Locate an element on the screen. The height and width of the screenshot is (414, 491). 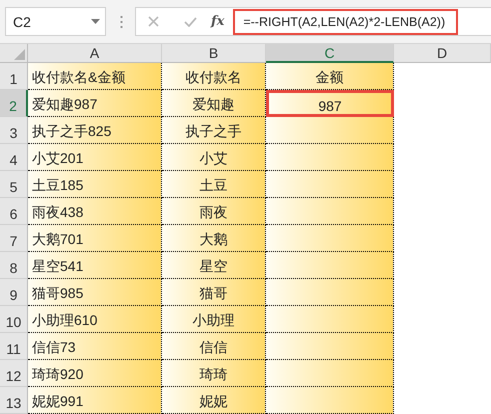
table-cell: 猫哥 is located at coordinates (214, 292).